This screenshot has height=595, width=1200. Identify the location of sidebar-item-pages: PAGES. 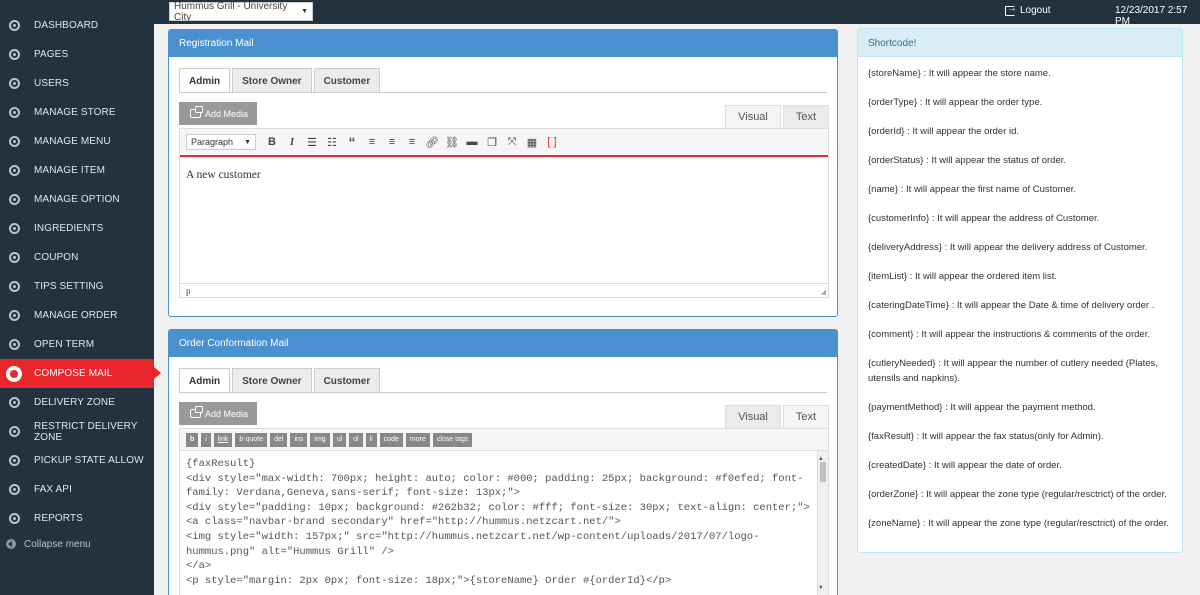
(77, 54).